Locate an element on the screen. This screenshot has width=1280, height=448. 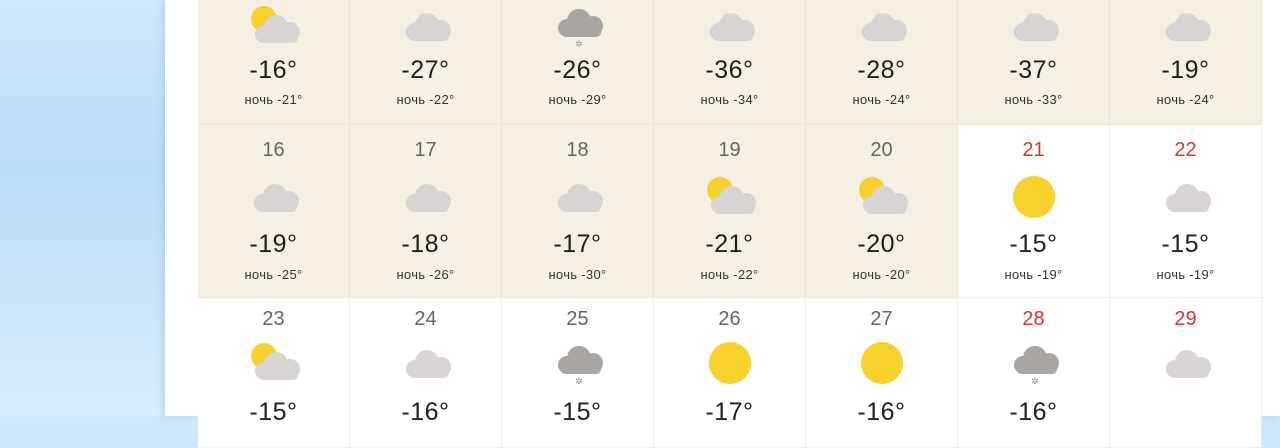
day-cell: 28 ✲ -16° is located at coordinates (1034, 373).